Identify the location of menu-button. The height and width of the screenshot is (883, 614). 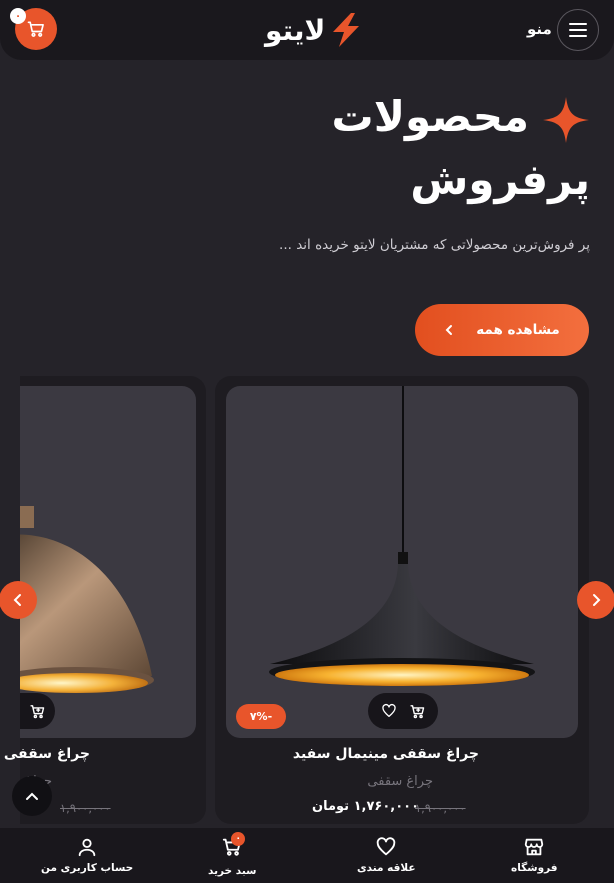
(578, 30).